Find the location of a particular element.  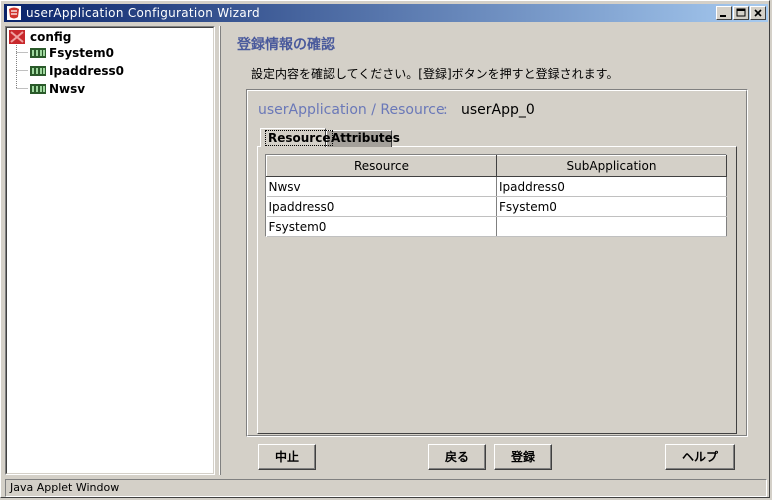

title-bar: userApplication Configuration Wizard is located at coordinates (386, 13).